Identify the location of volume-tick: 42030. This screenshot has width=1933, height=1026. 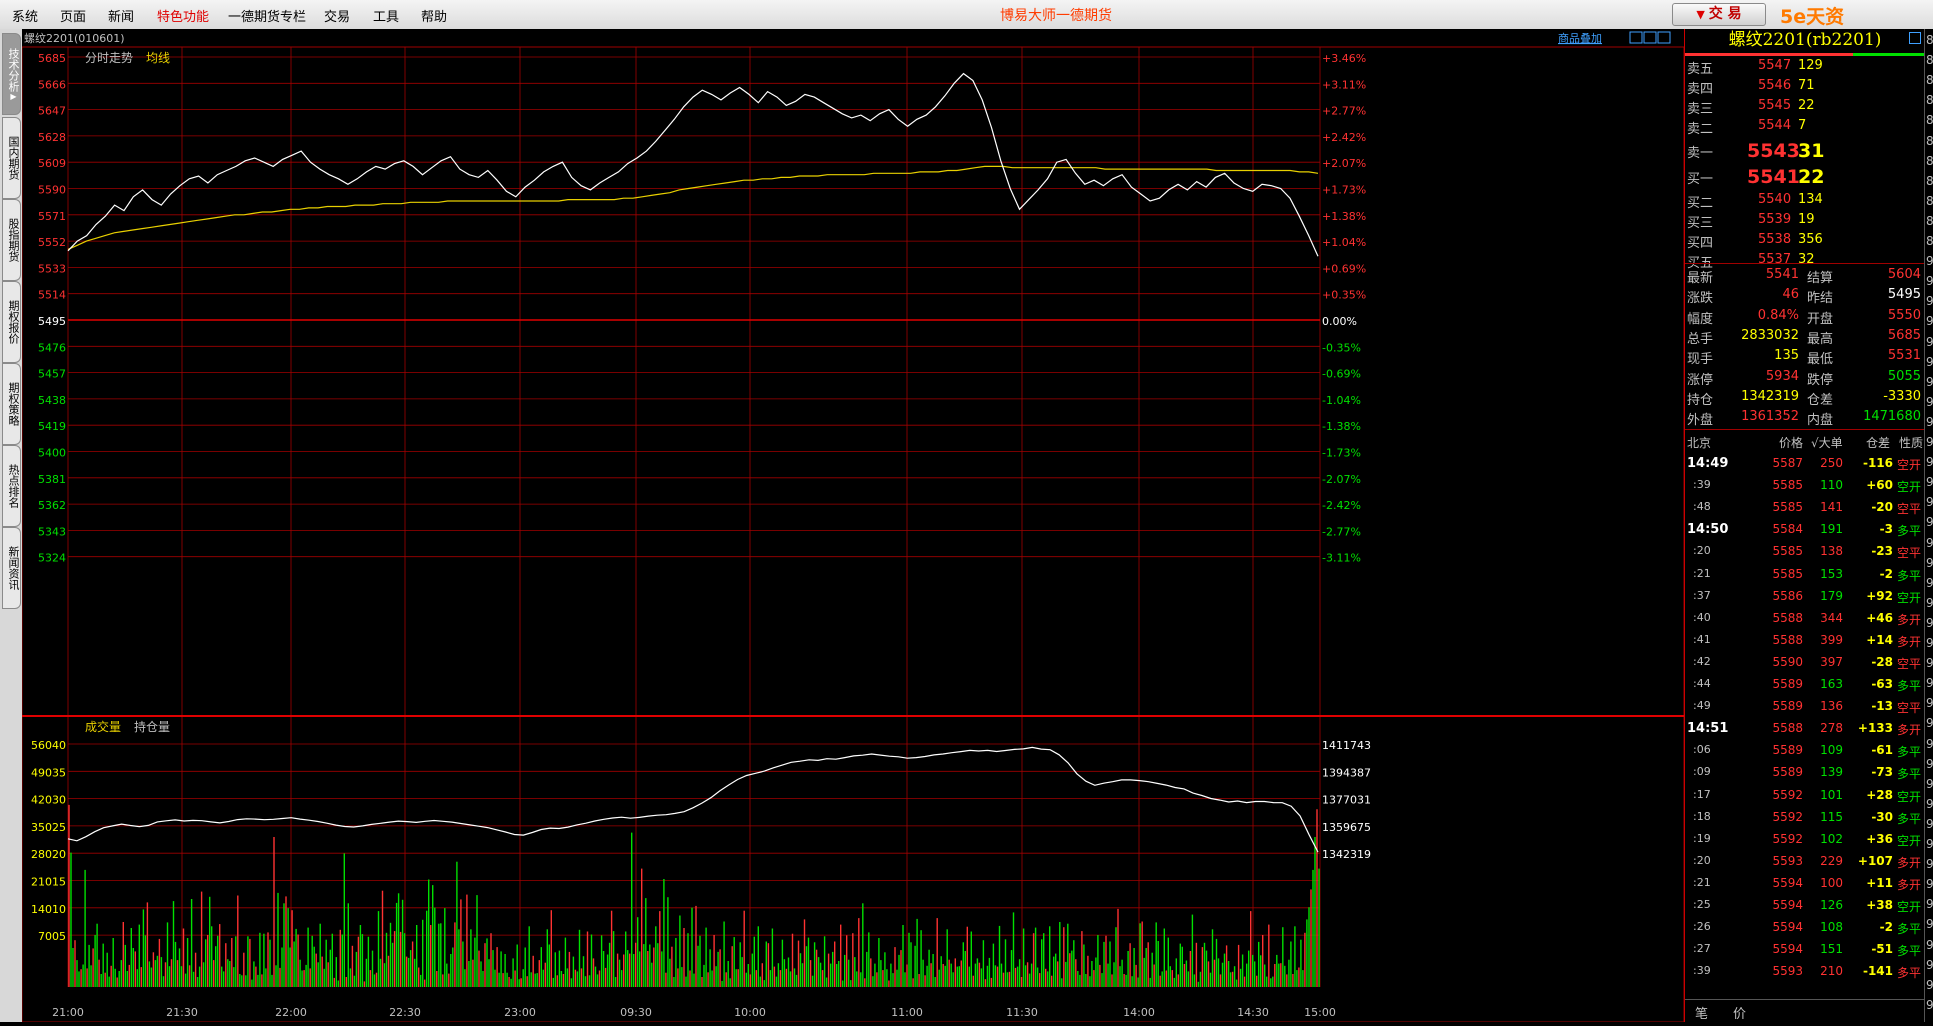
(48, 800).